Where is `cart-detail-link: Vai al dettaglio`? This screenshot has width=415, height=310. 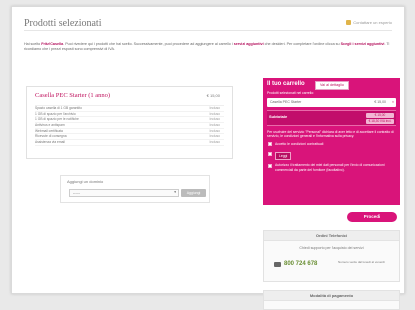
cart-detail-link: Vai al dettaglio is located at coordinates (332, 85).